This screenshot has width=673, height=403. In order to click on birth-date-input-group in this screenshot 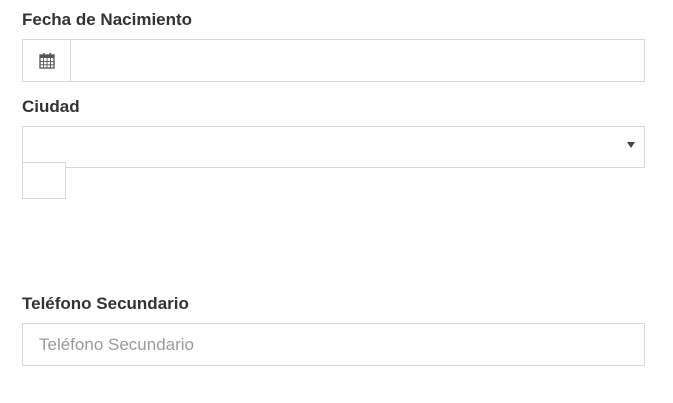, I will do `click(333, 60)`.